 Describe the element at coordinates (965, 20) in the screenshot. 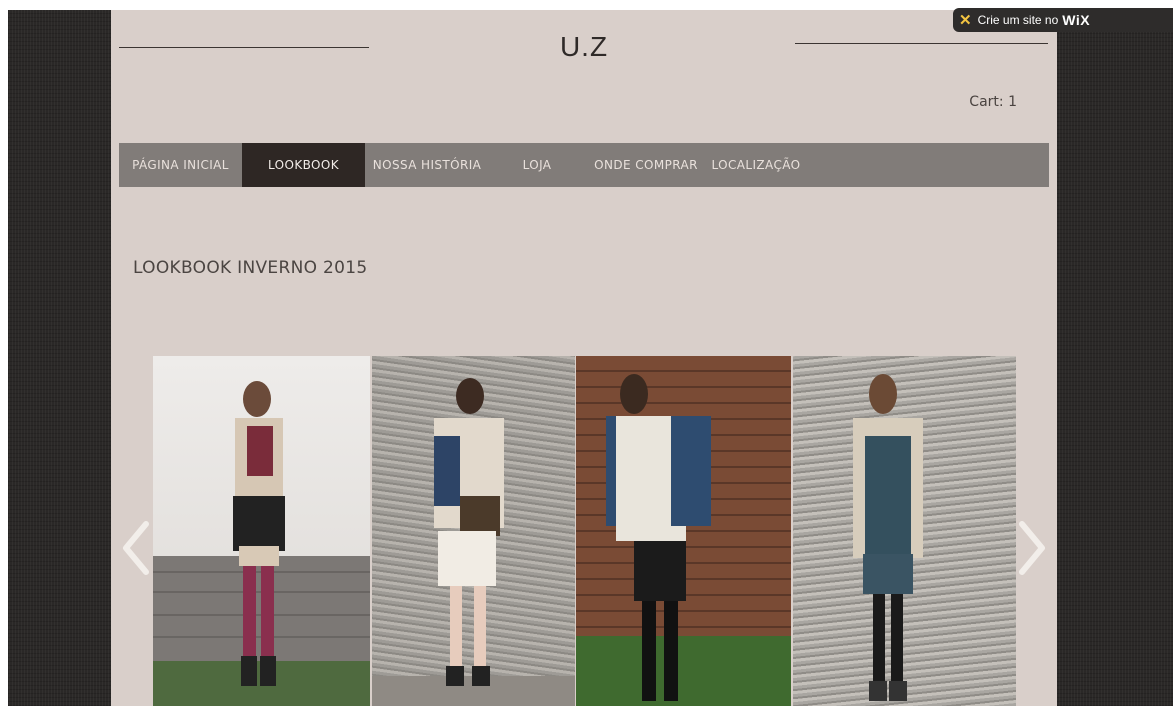

I see `wix-x-icon: ✕` at that location.